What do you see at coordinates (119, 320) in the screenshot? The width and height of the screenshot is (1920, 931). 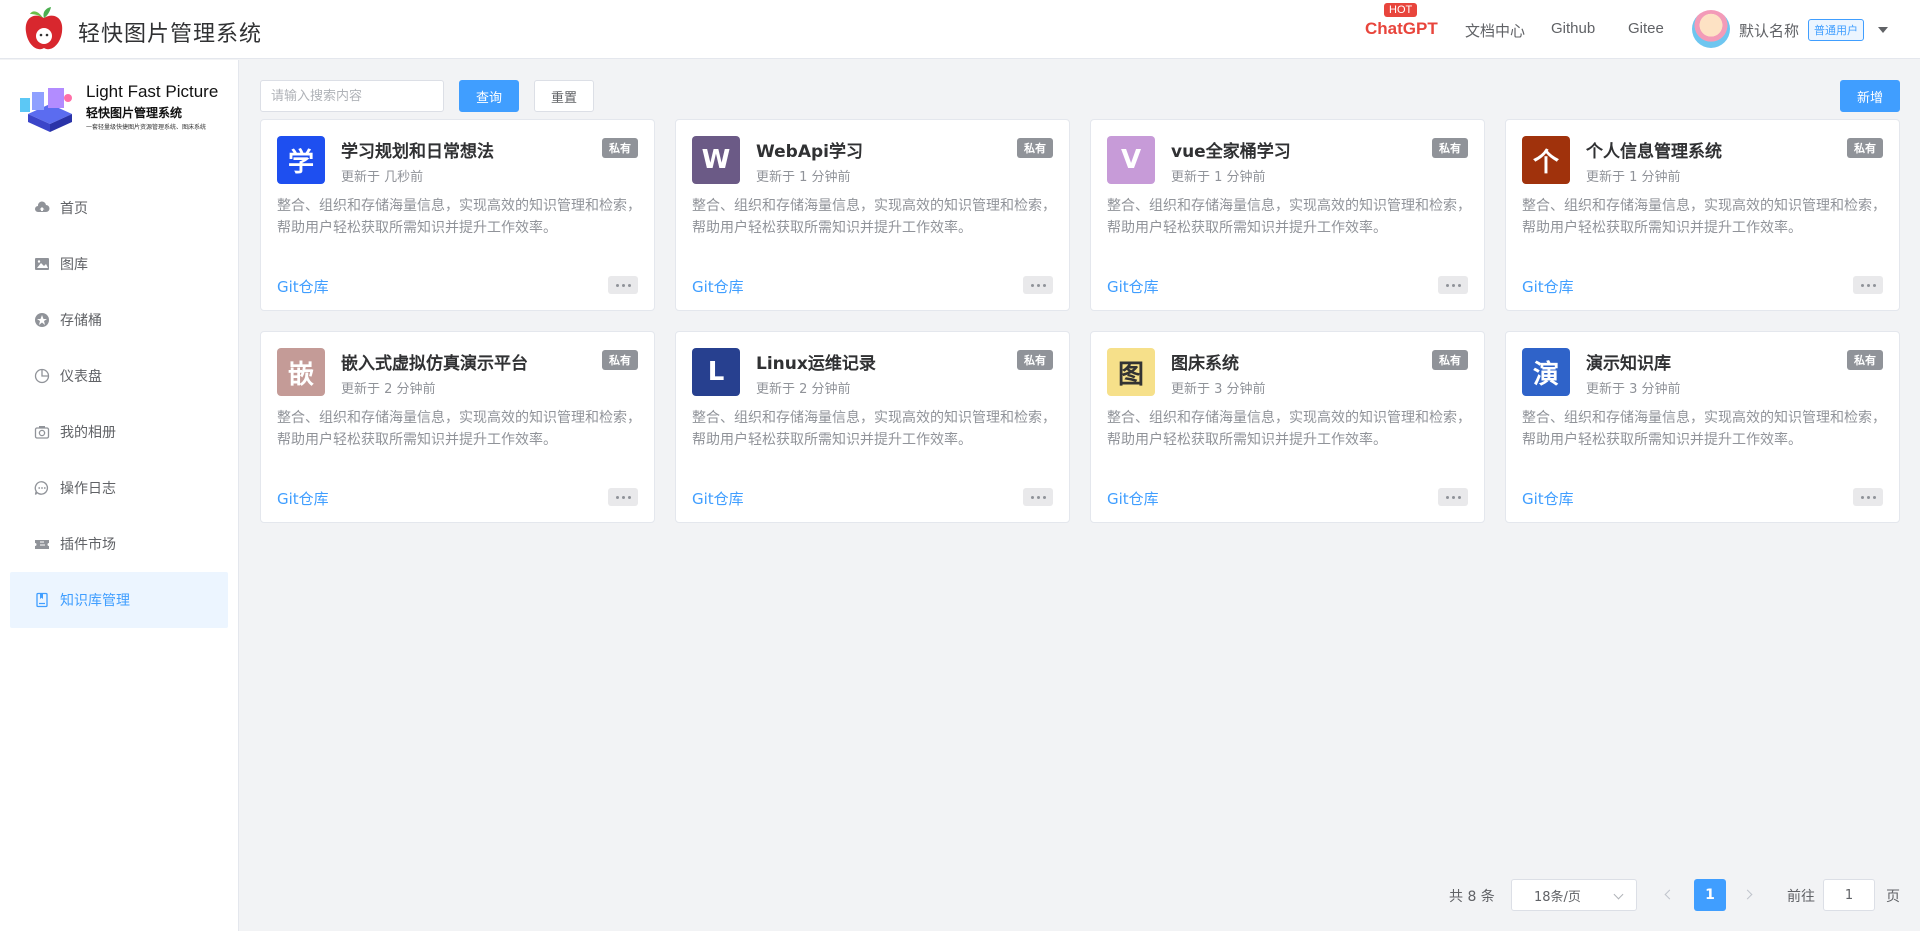 I see `sidebar-item-bucket: 存储桶` at bounding box center [119, 320].